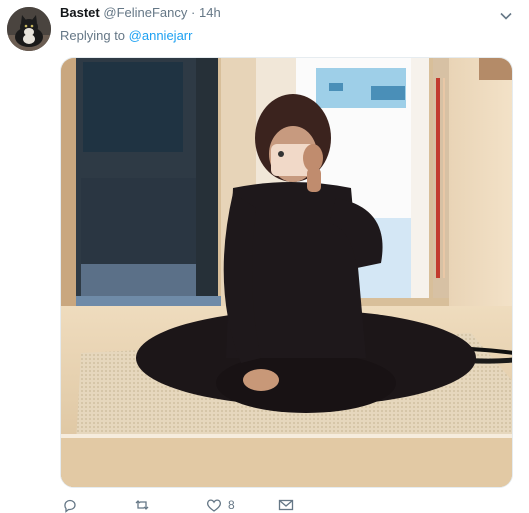 This screenshot has height=513, width=529. I want to click on tweet-actions: 8, so click(286, 505).